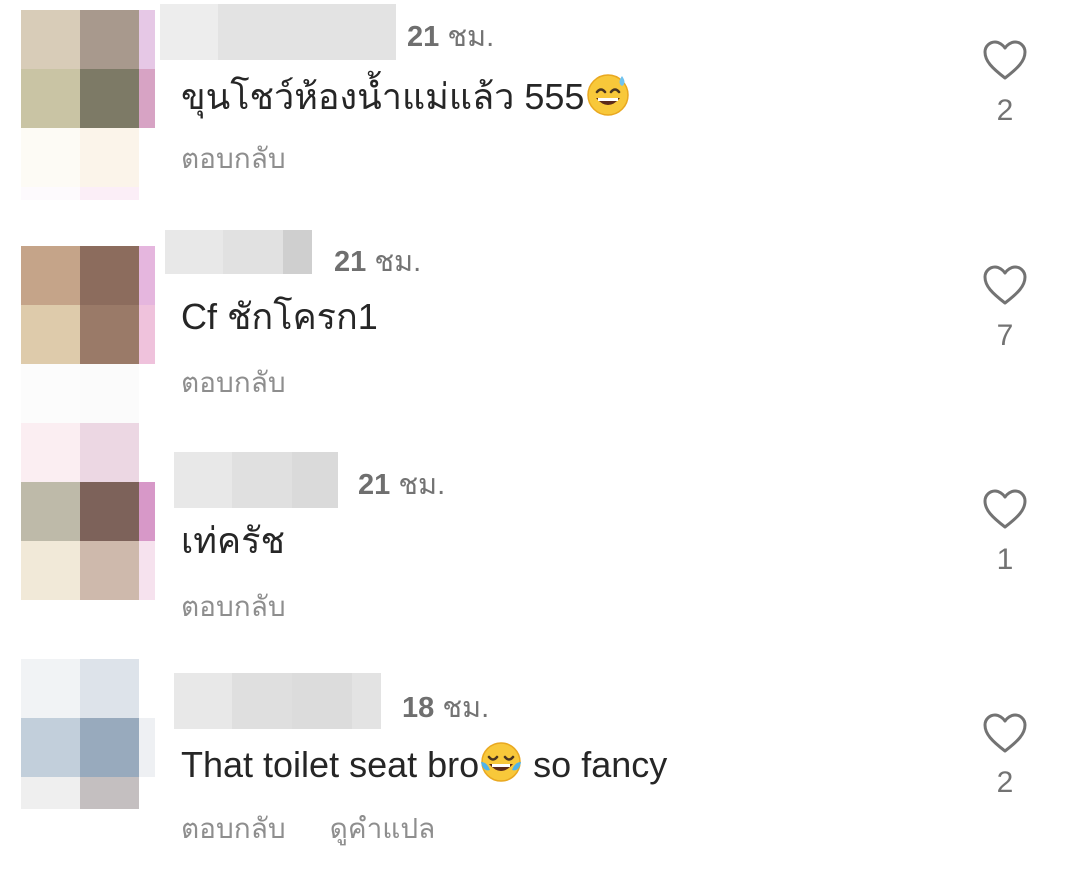  I want to click on tears-of-joy-emoji, so click(501, 762).